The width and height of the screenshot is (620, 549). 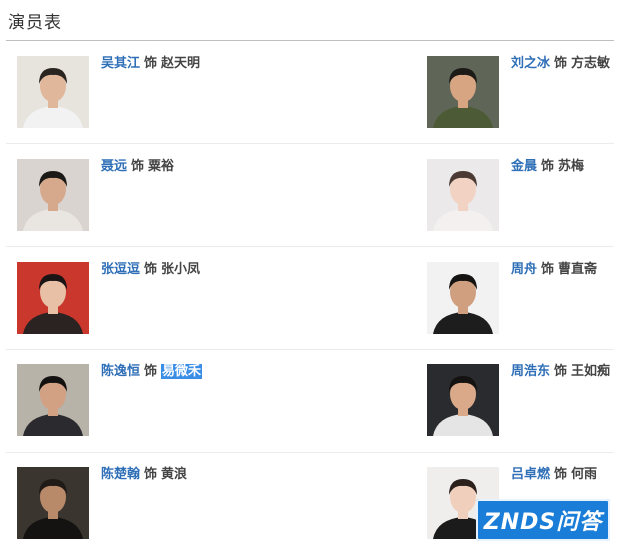 What do you see at coordinates (590, 371) in the screenshot?
I see `role-name: 王如痴` at bounding box center [590, 371].